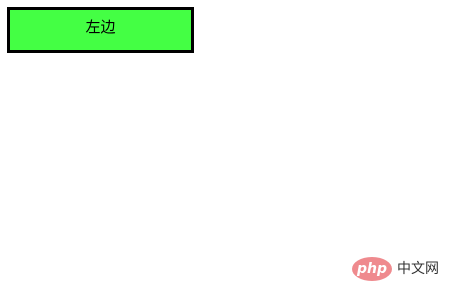 The image size is (450, 300). What do you see at coordinates (100, 26) in the screenshot?
I see `left-box-label: 左边` at bounding box center [100, 26].